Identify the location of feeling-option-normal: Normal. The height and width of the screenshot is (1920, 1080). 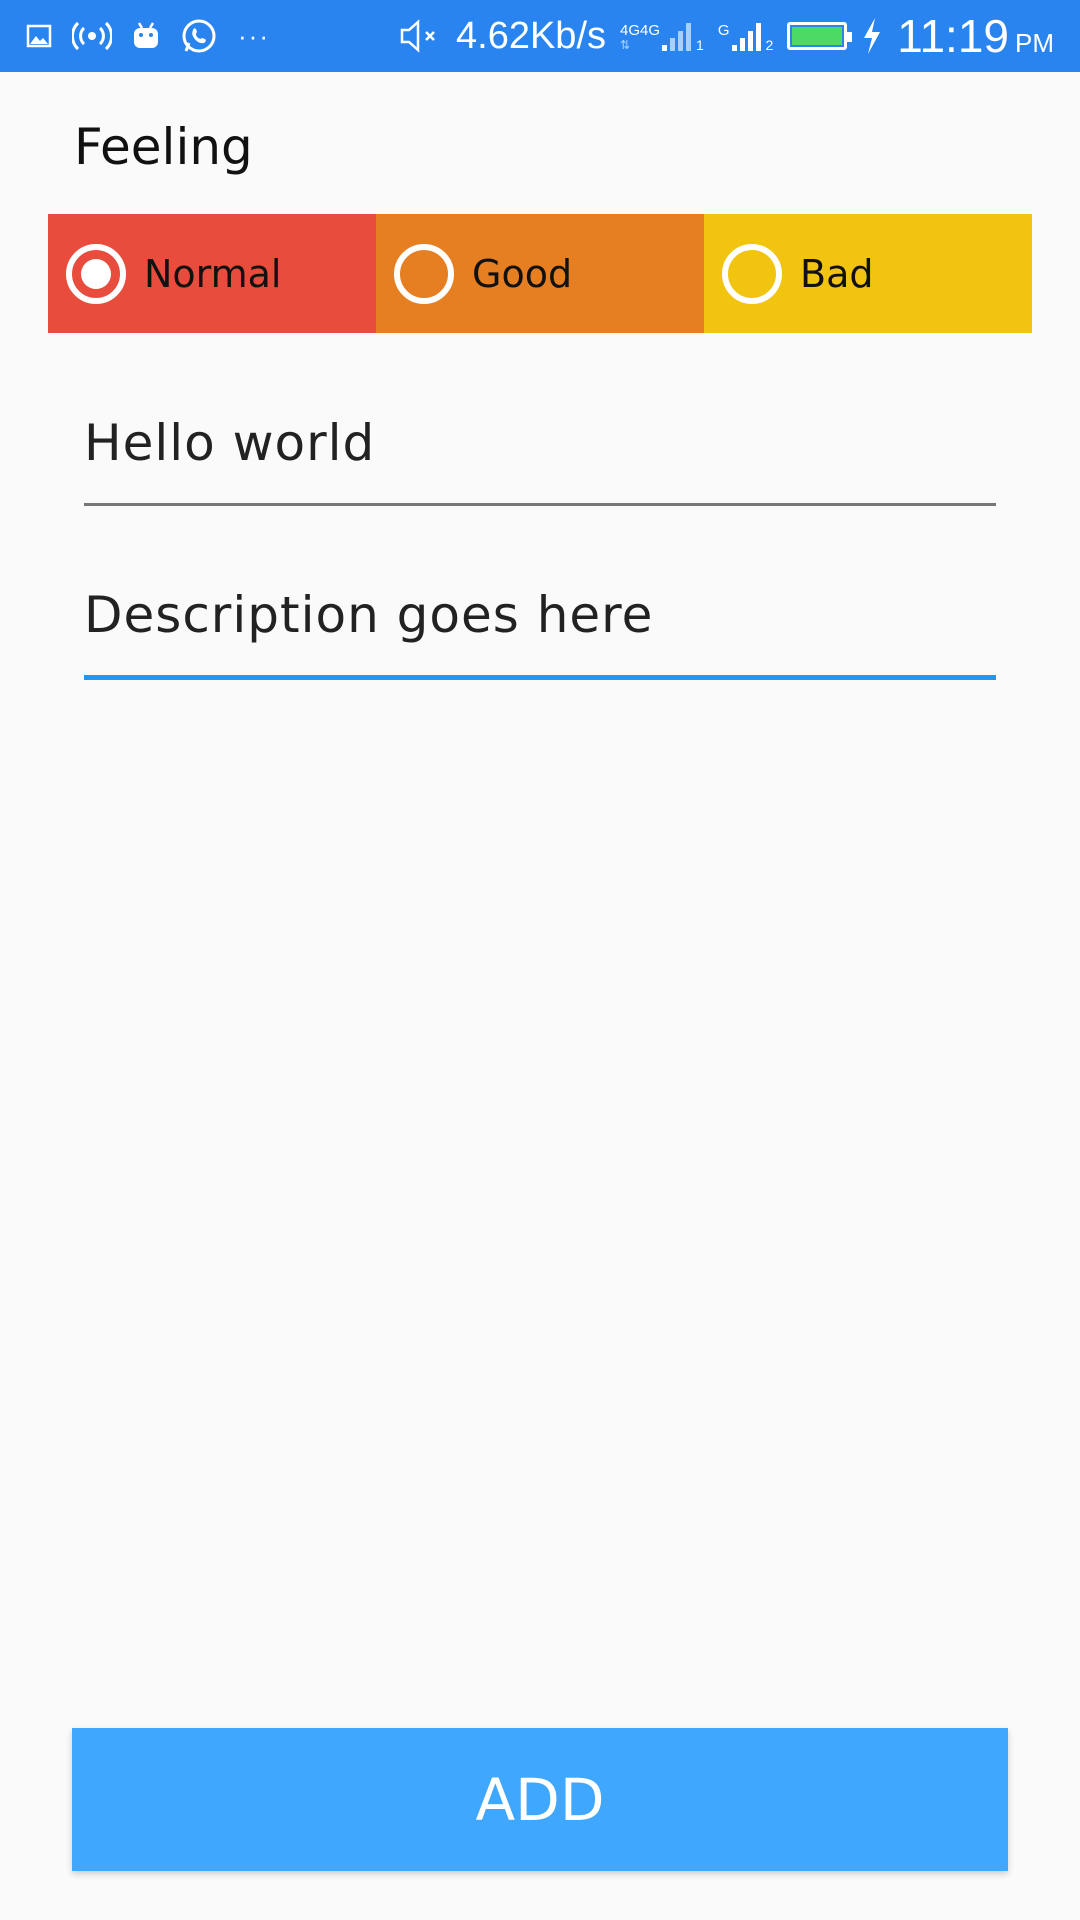
(212, 273).